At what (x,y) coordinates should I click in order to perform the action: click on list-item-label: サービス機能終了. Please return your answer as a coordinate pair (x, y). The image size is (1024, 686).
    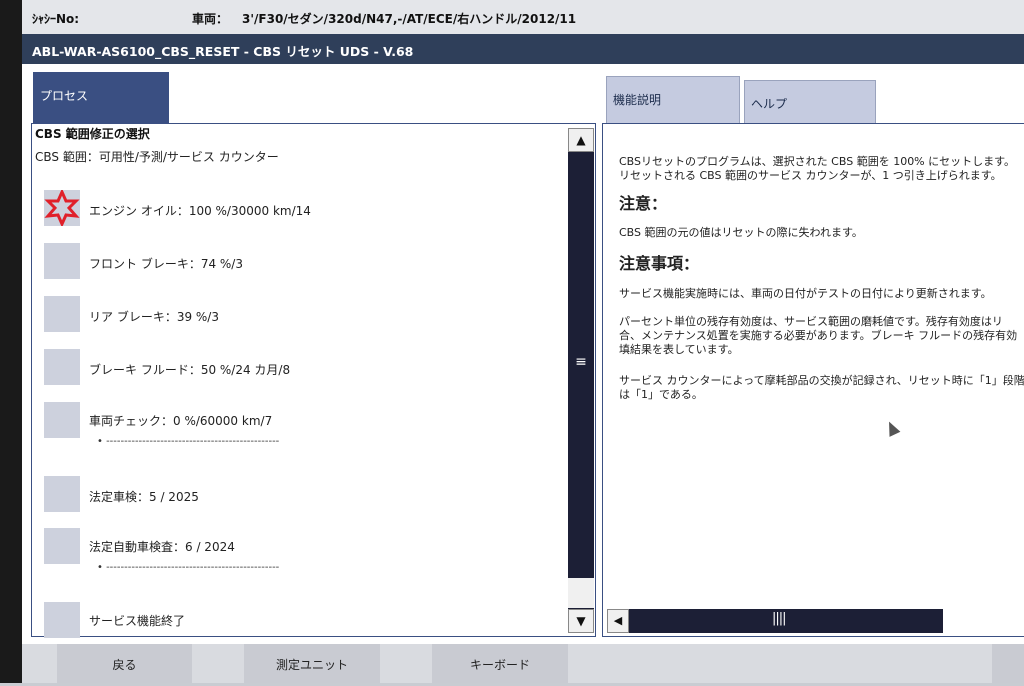
    Looking at the image, I should click on (137, 621).